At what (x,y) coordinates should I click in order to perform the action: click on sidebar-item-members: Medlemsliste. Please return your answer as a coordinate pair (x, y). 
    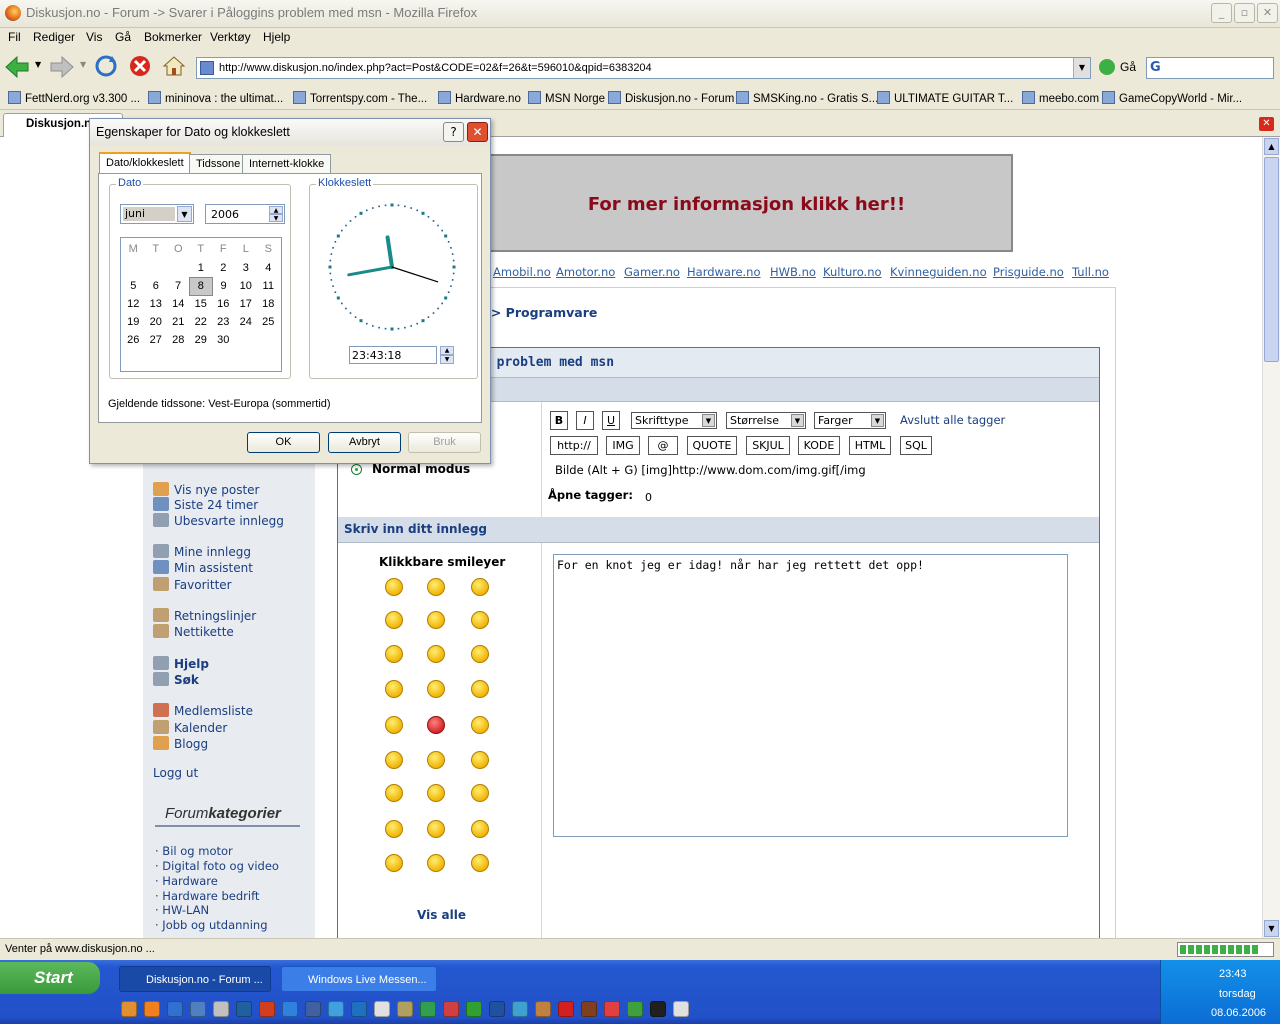
    Looking at the image, I should click on (203, 710).